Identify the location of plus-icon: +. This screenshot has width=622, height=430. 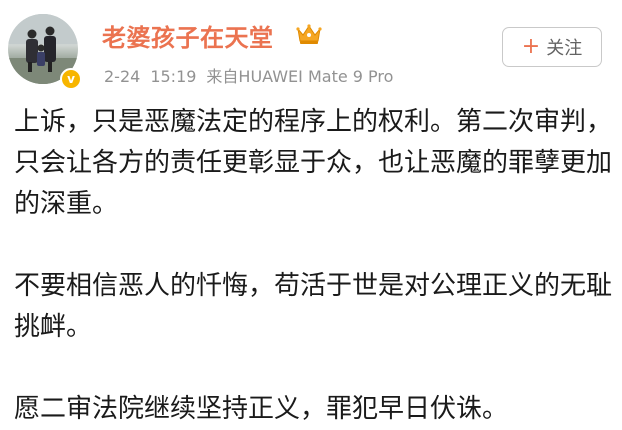
(531, 46).